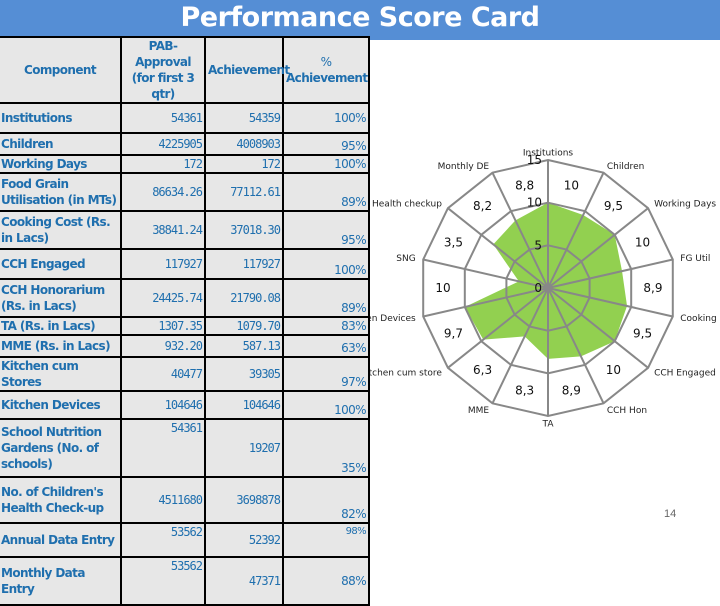  I want to click on component-cell: Institutions, so click(61, 118).